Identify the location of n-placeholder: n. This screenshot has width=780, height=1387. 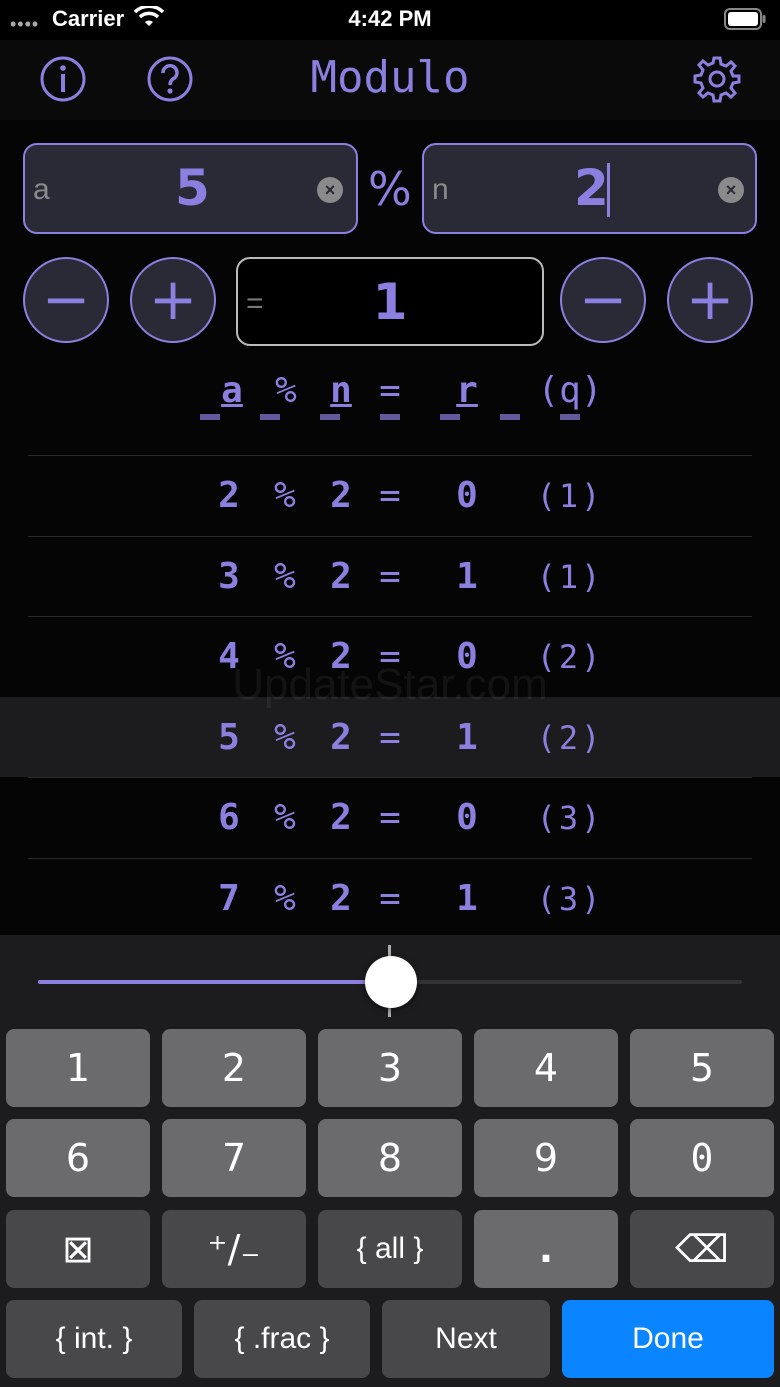
(440, 189).